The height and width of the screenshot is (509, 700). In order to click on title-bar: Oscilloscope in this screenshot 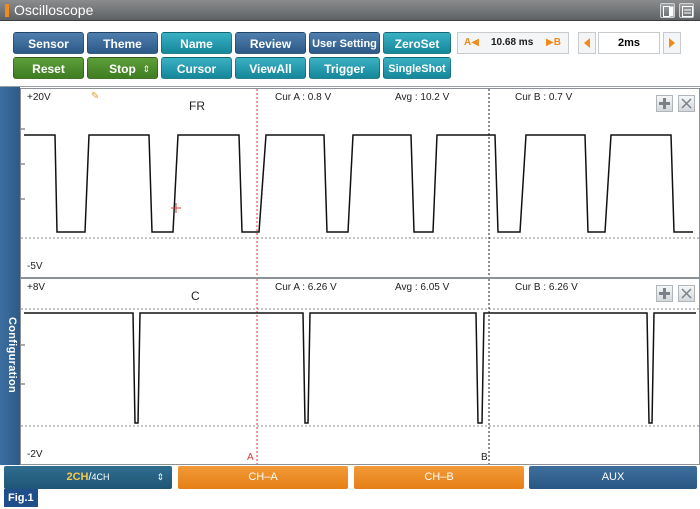, I will do `click(350, 10)`.